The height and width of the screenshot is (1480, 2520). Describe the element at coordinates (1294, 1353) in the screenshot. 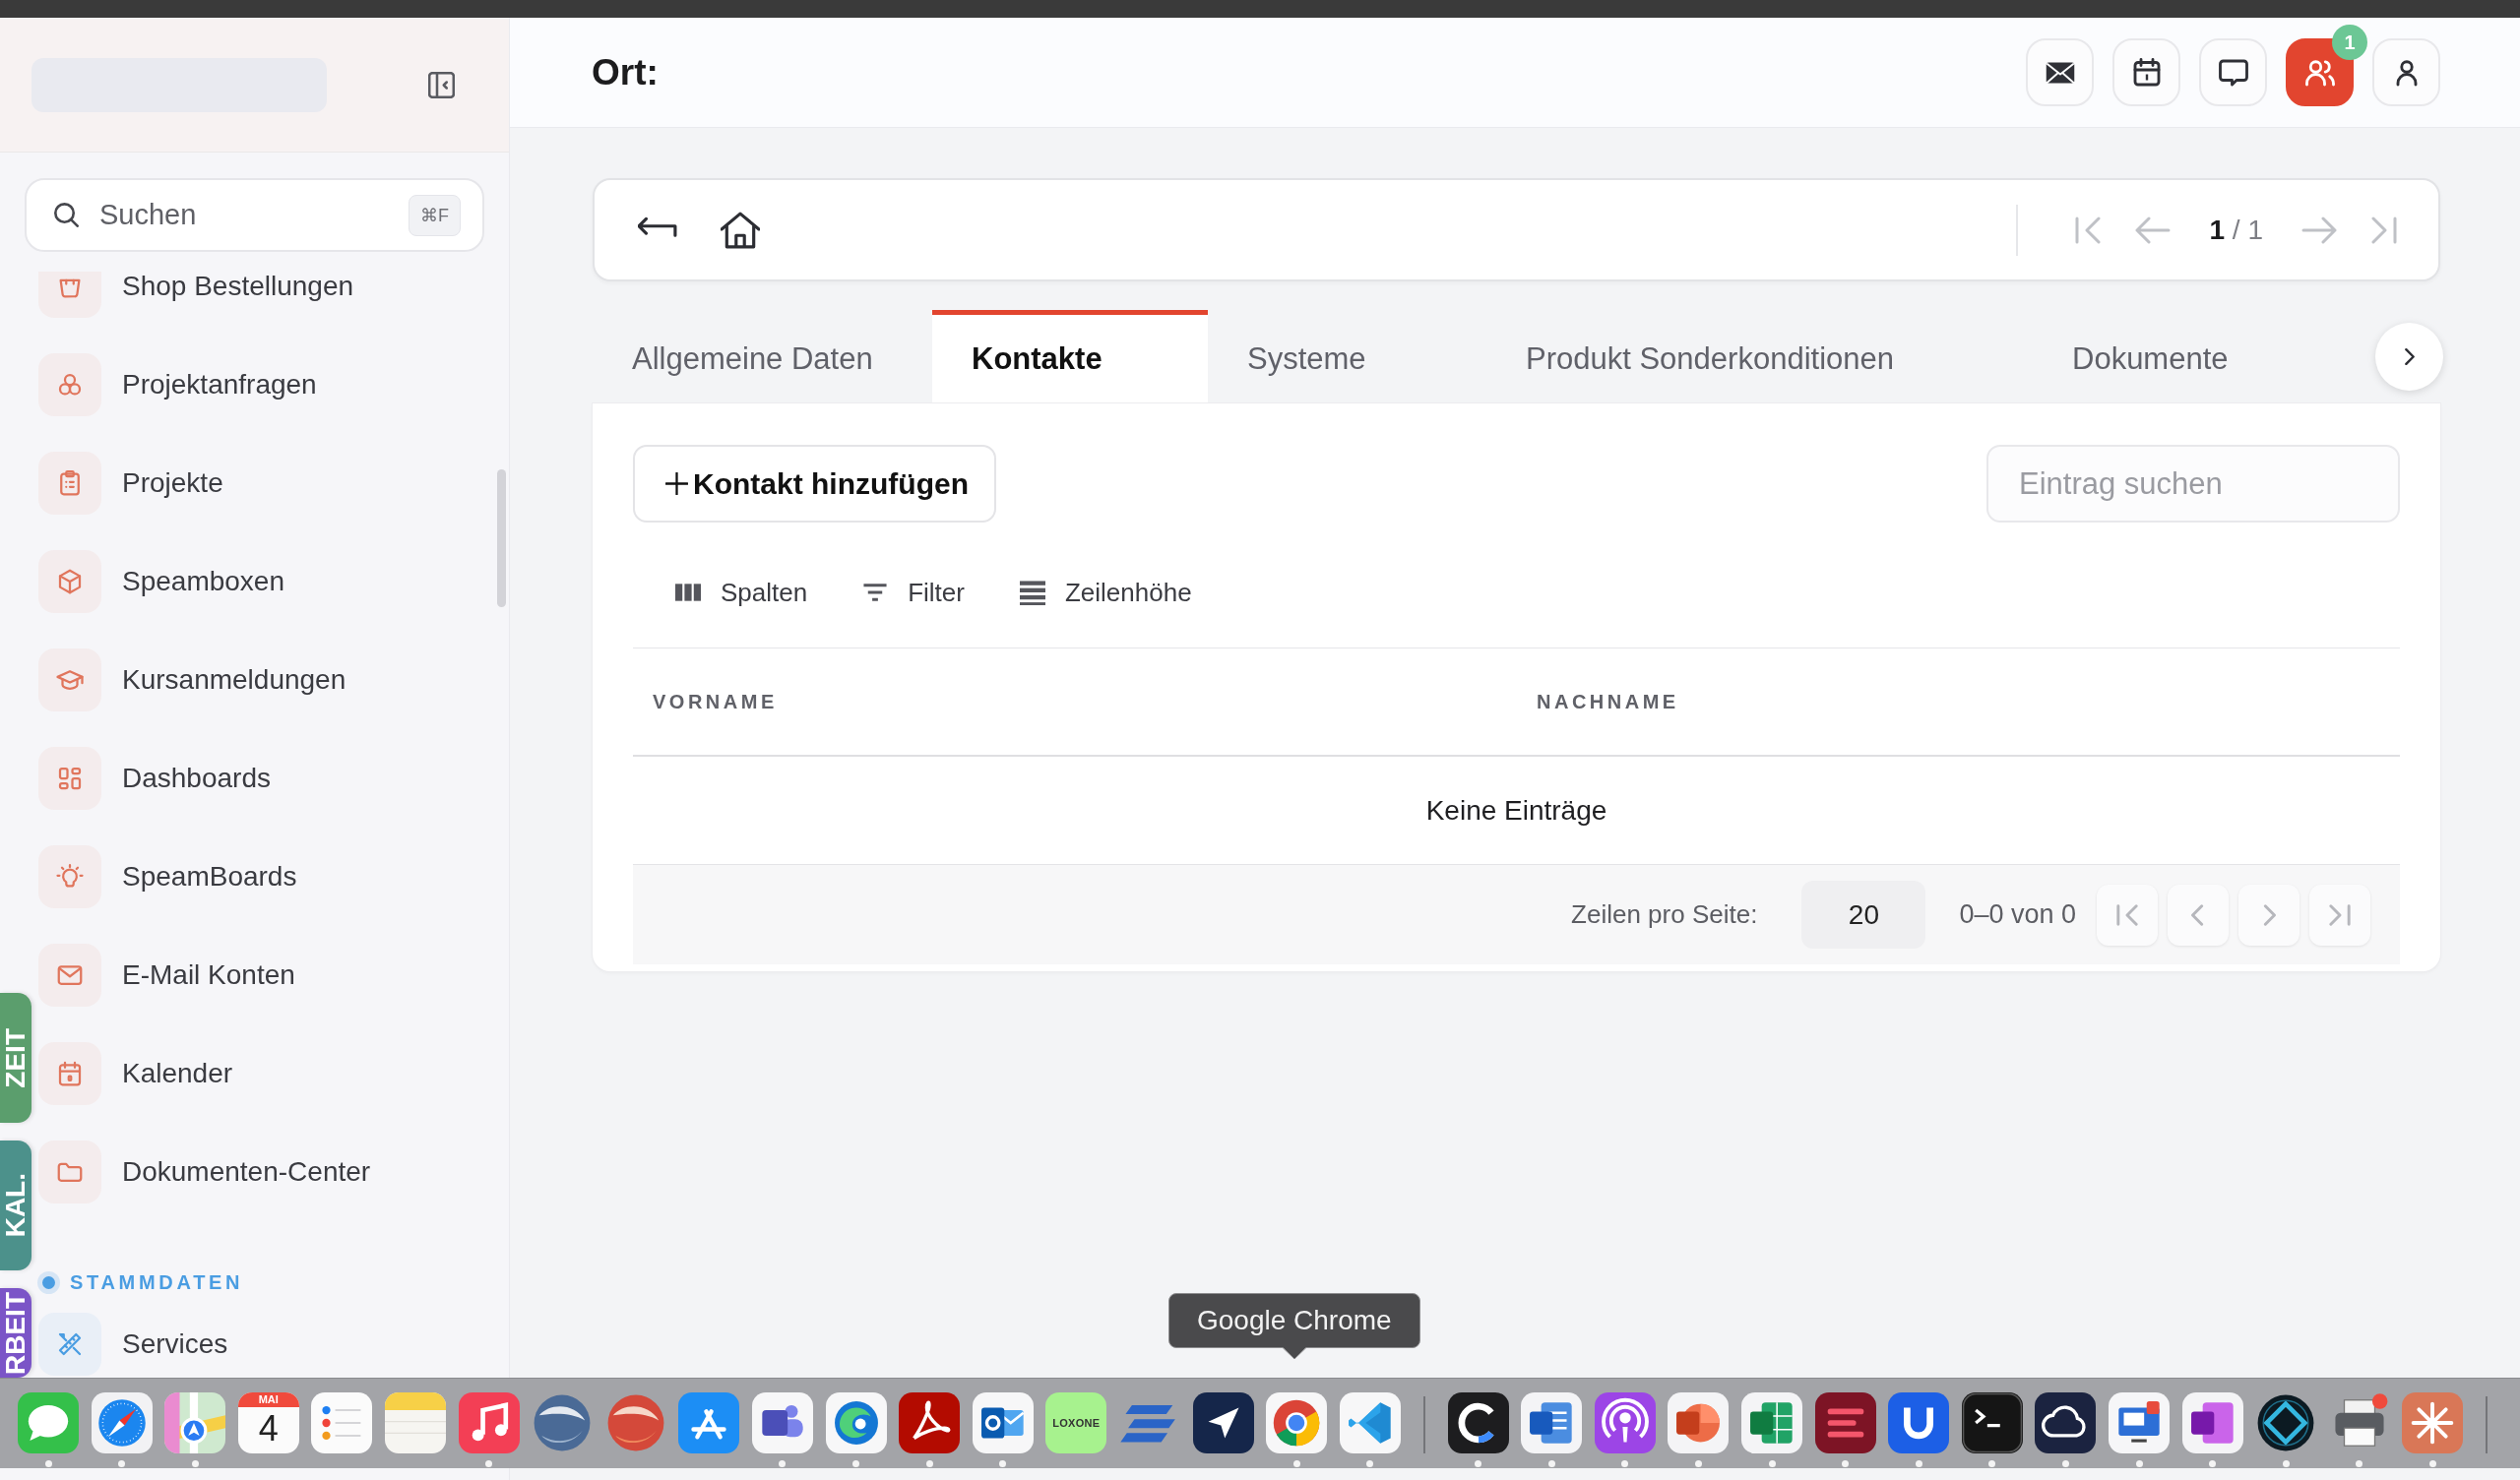

I see `tooltip-pointer-icon` at that location.